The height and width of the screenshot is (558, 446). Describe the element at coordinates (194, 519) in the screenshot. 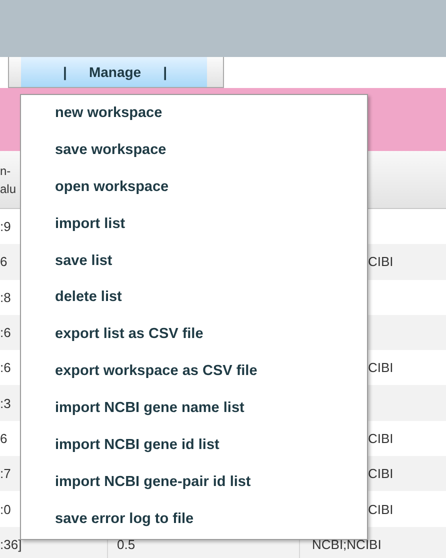

I see `menu-item: save error log to file` at that location.